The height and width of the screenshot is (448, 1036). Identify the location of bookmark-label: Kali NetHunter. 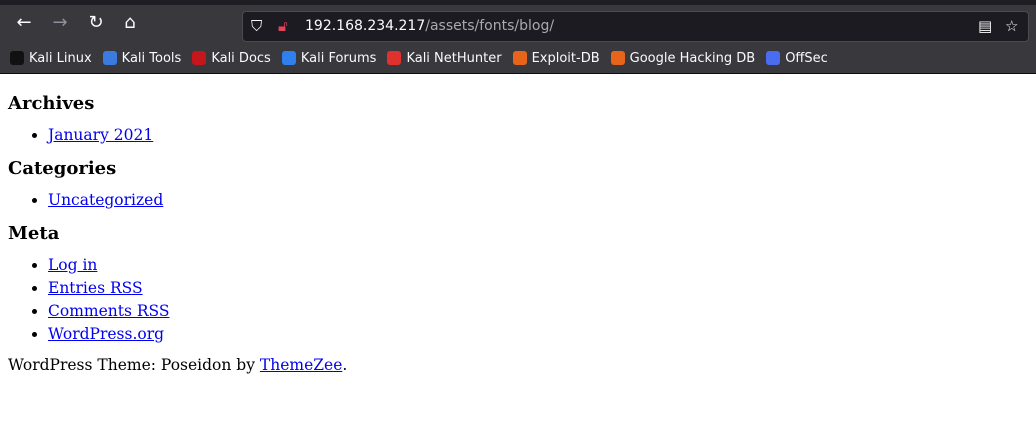
(454, 58).